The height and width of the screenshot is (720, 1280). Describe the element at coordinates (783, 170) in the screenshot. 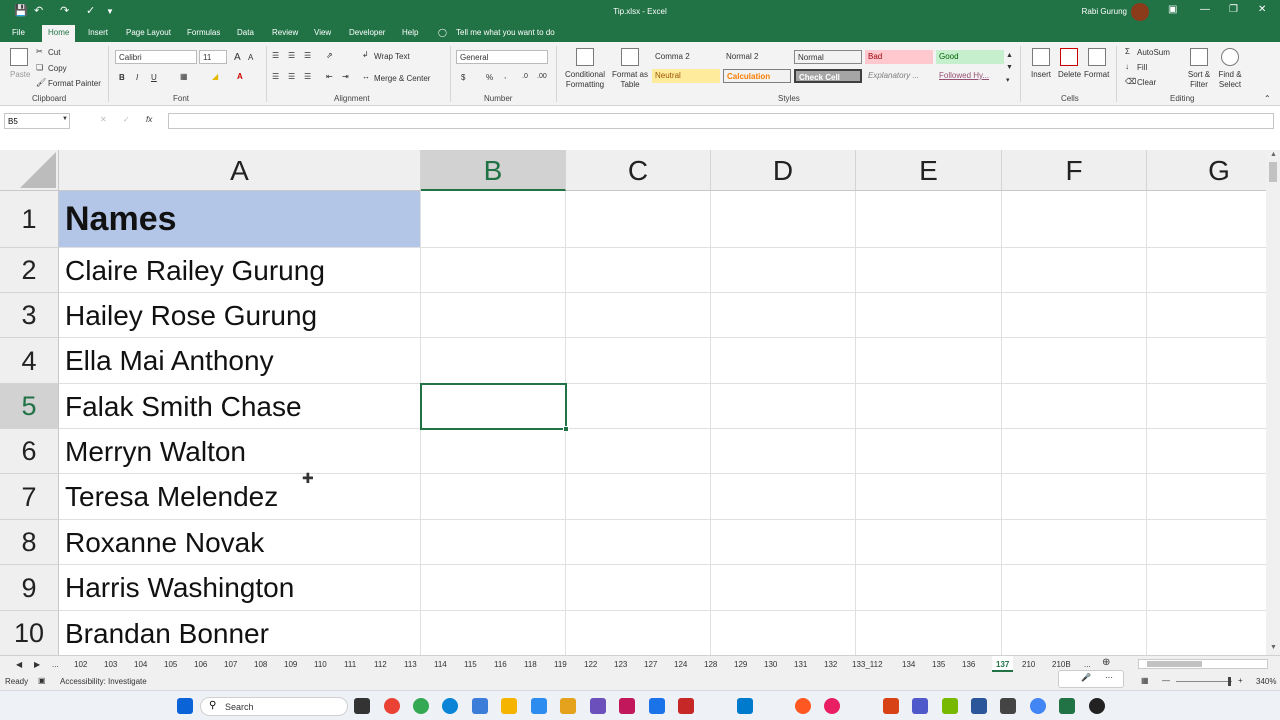

I see `column-header-d: D` at that location.